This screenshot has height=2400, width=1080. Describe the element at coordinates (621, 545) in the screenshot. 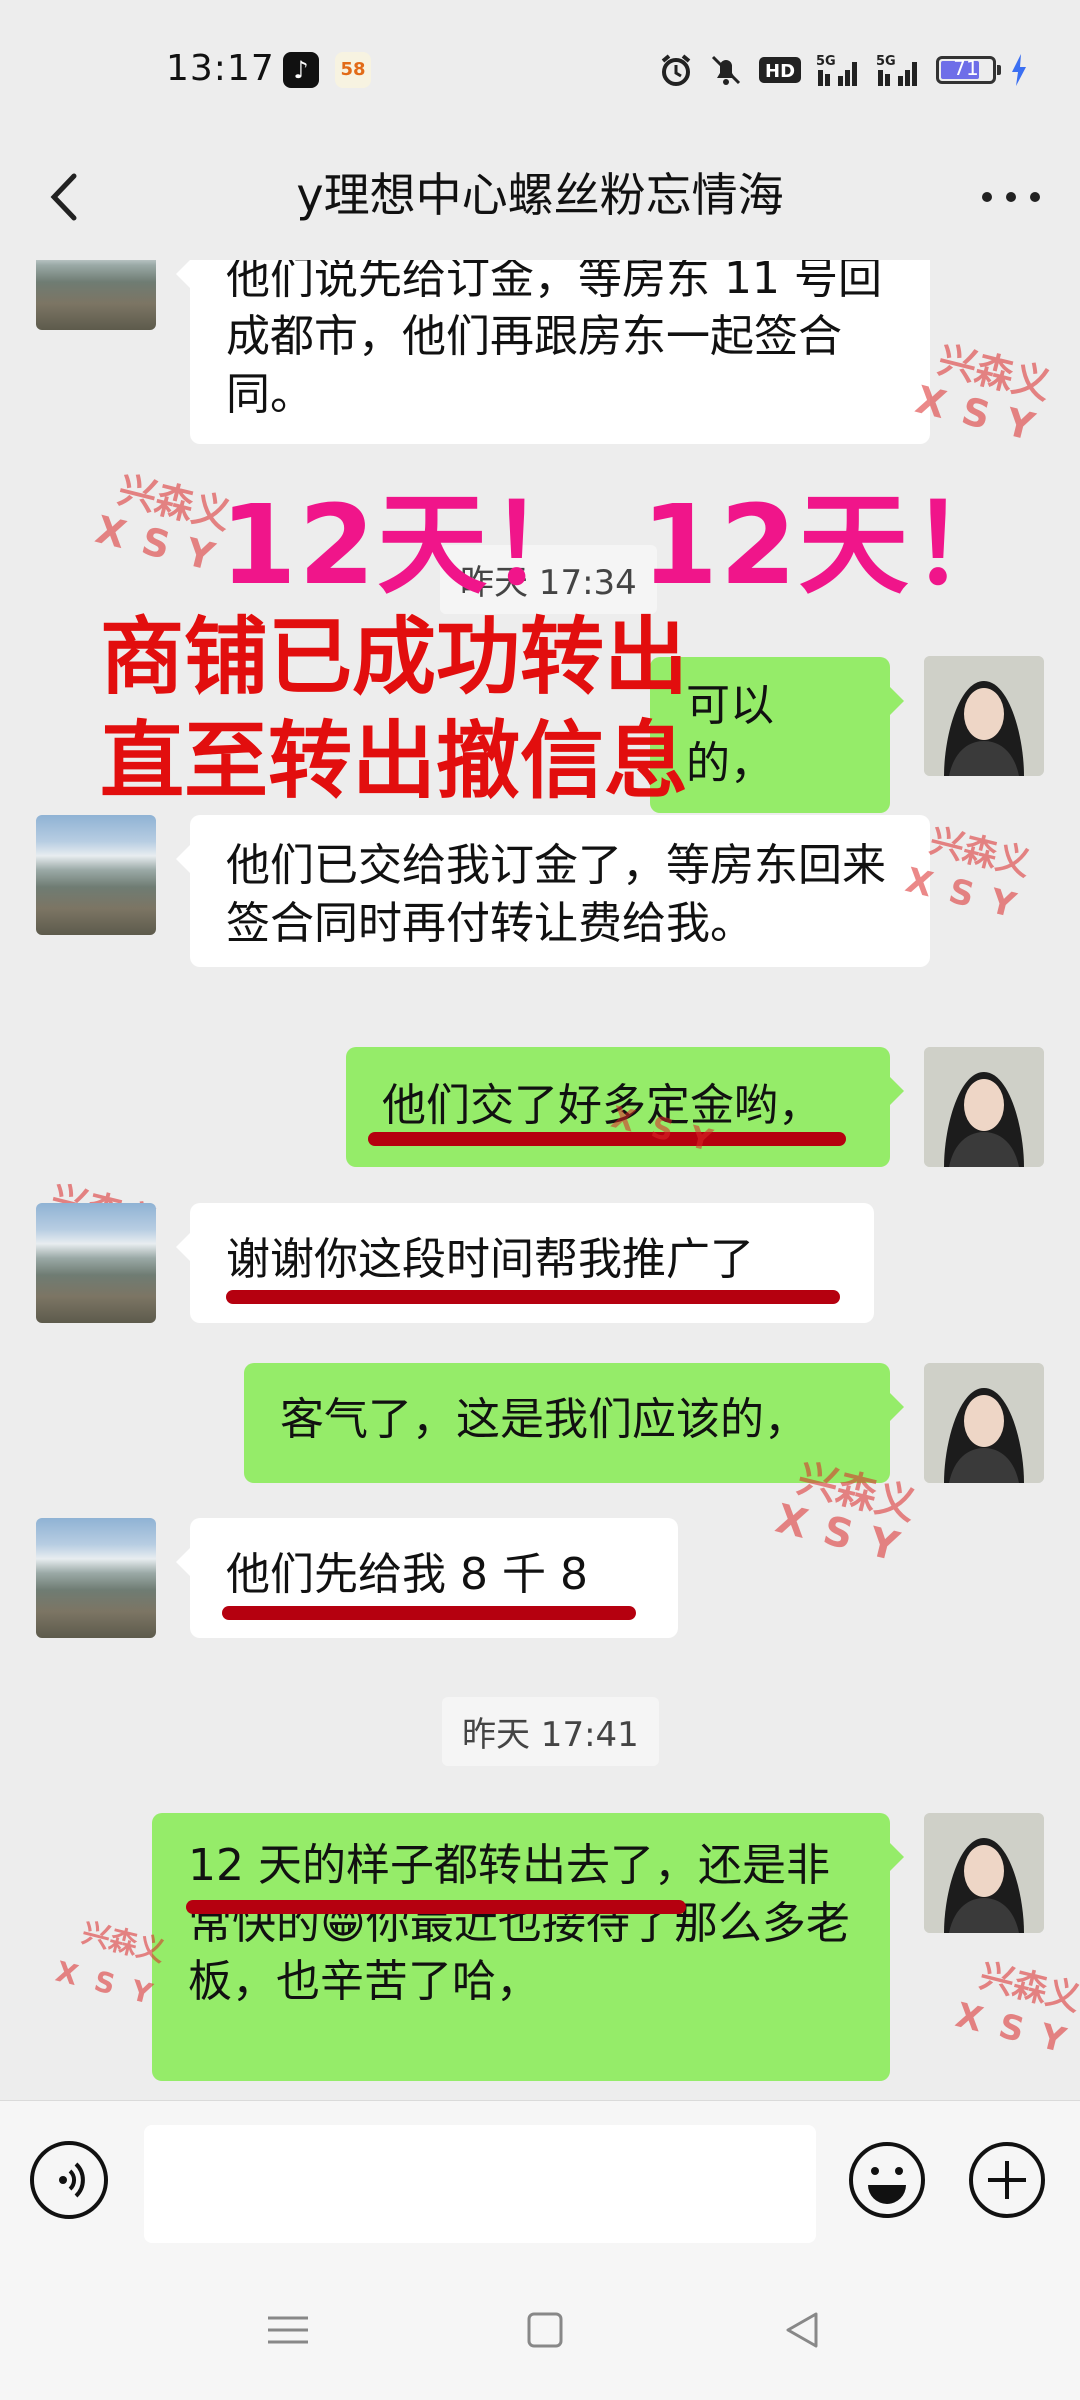

I see `promo-overlay-days: 12天！ 12天！` at that location.